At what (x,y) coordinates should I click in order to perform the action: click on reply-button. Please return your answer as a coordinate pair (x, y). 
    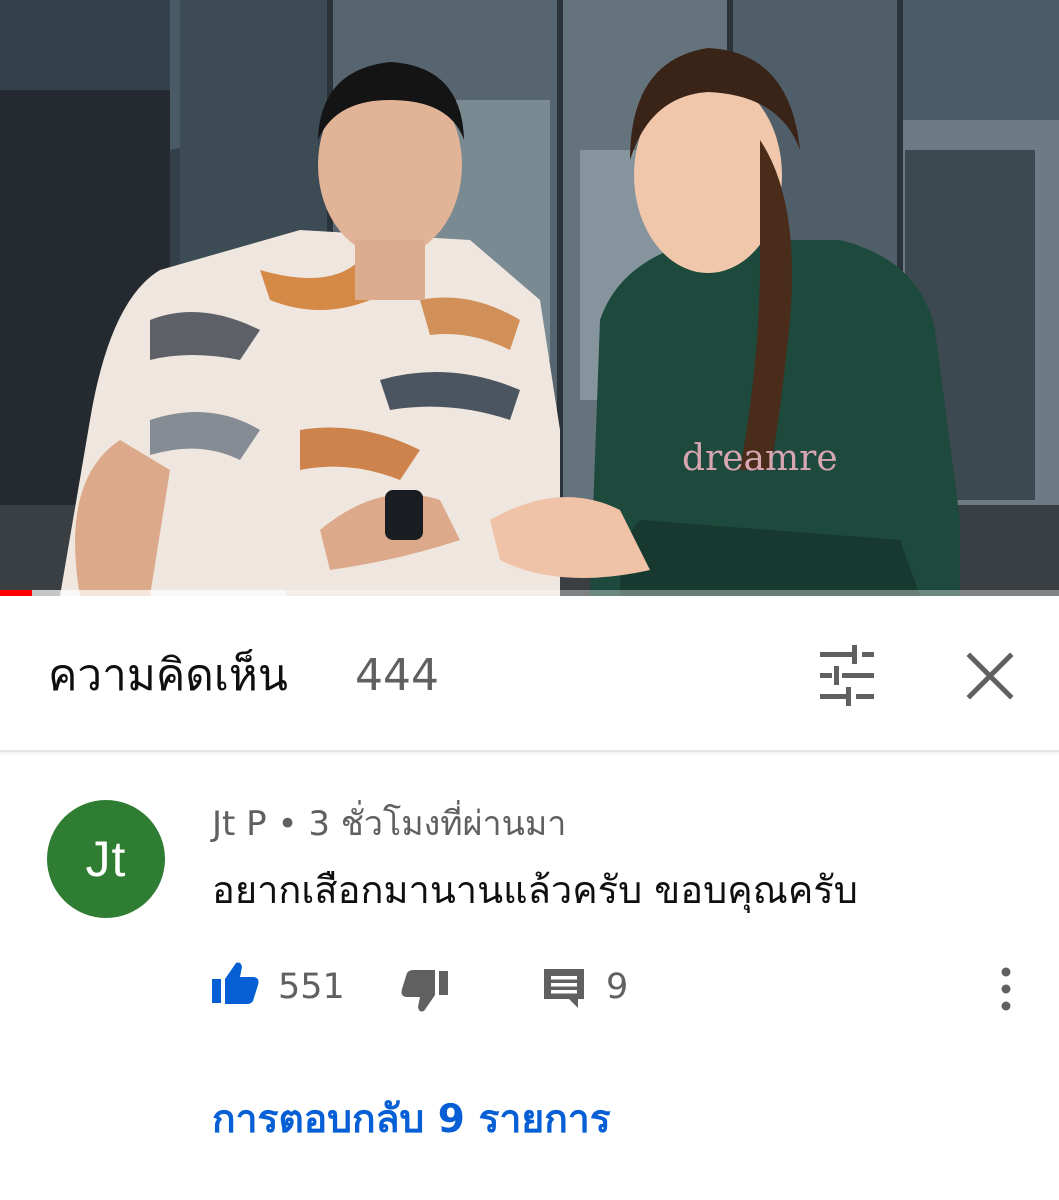
    Looking at the image, I should click on (565, 987).